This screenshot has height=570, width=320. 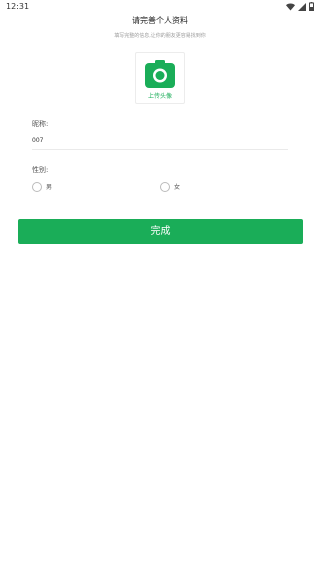 I want to click on avatar-upload-button: 上传头像, so click(x=160, y=78).